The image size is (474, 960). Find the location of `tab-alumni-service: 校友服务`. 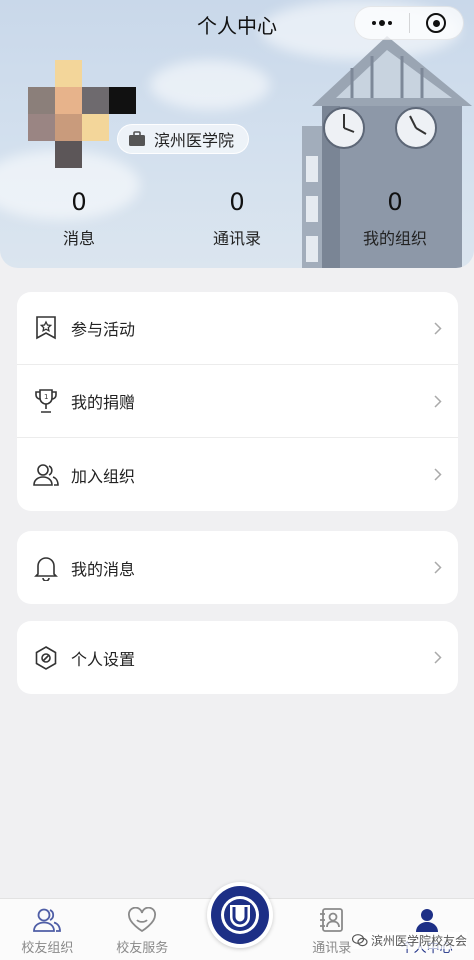

tab-alumni-service: 校友服务 is located at coordinates (142, 929).